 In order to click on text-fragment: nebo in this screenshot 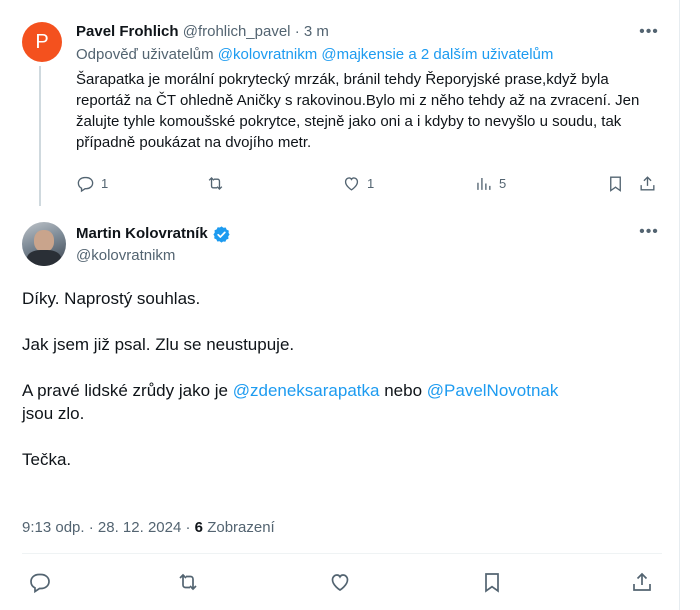, I will do `click(403, 390)`.